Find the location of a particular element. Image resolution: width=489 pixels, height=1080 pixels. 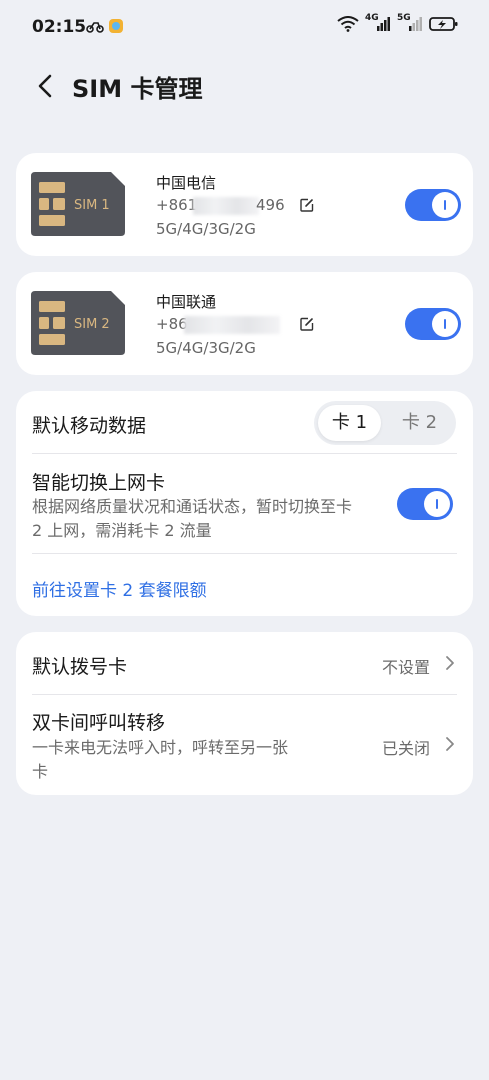

wifi-icon is located at coordinates (348, 24).